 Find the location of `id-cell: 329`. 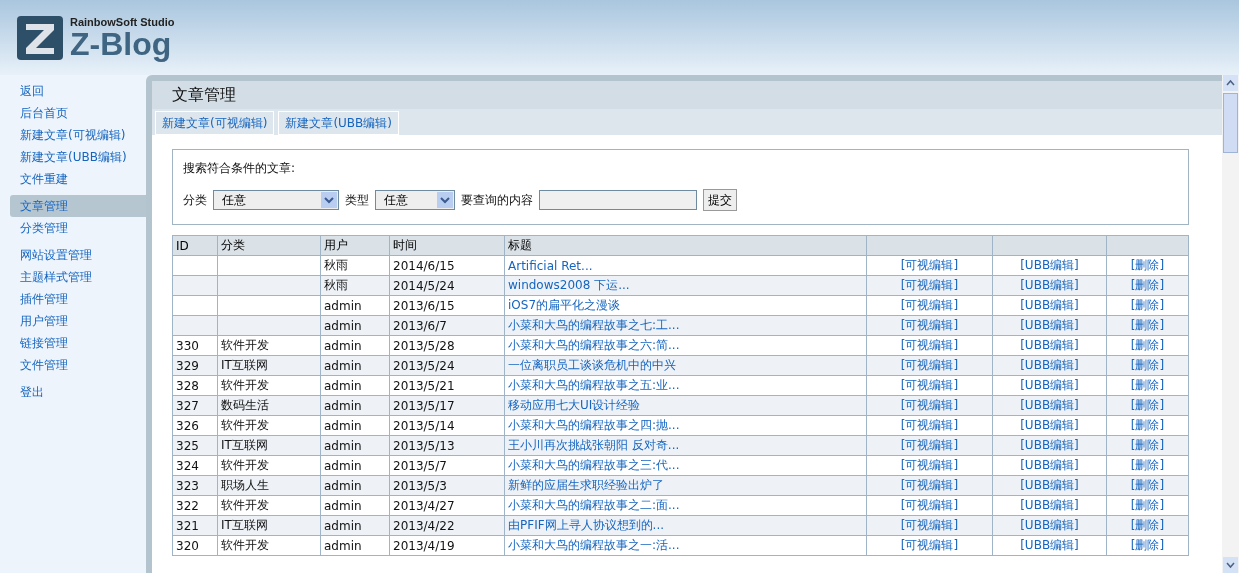

id-cell: 329 is located at coordinates (187, 365).